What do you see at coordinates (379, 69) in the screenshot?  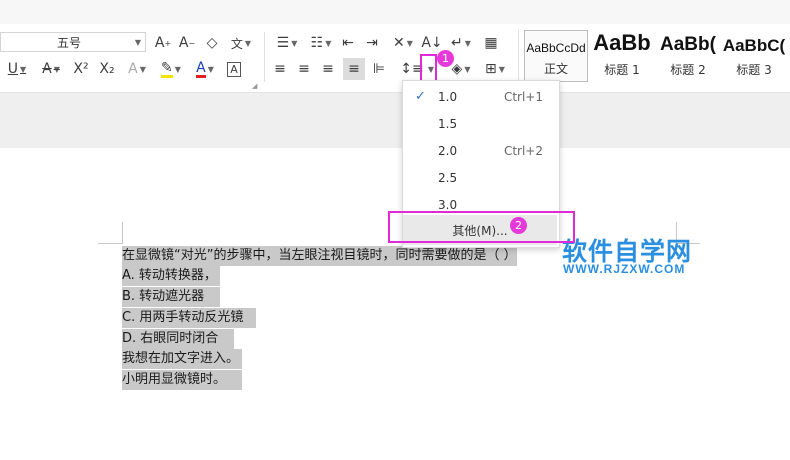 I see `distributed-icon: ⊫` at bounding box center [379, 69].